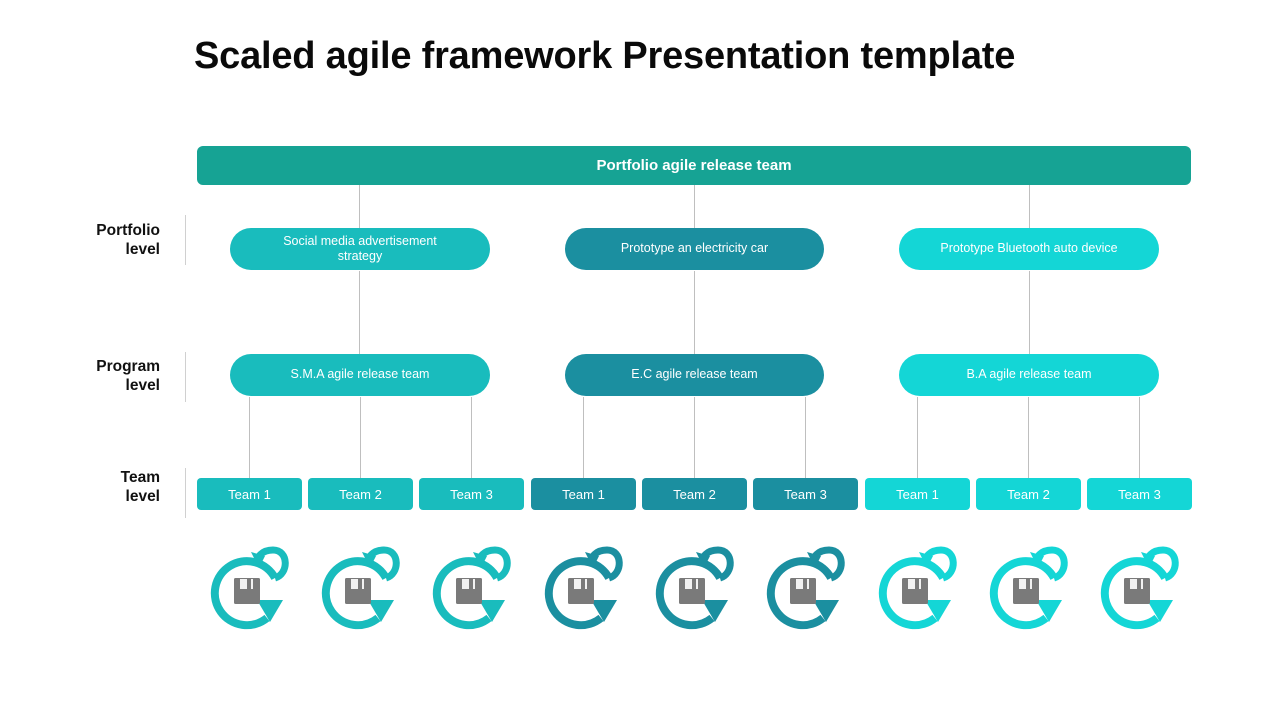 Image resolution: width=1280 pixels, height=720 pixels. I want to click on team-box-group1-team1-label: Team 1, so click(249, 494).